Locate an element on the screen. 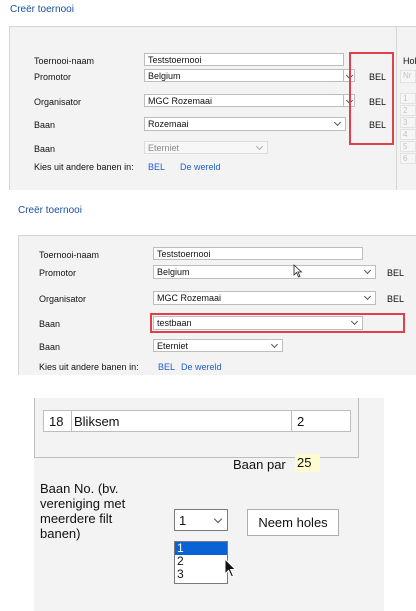 The height and width of the screenshot is (611, 416). holes-divider is located at coordinates (396, 108).